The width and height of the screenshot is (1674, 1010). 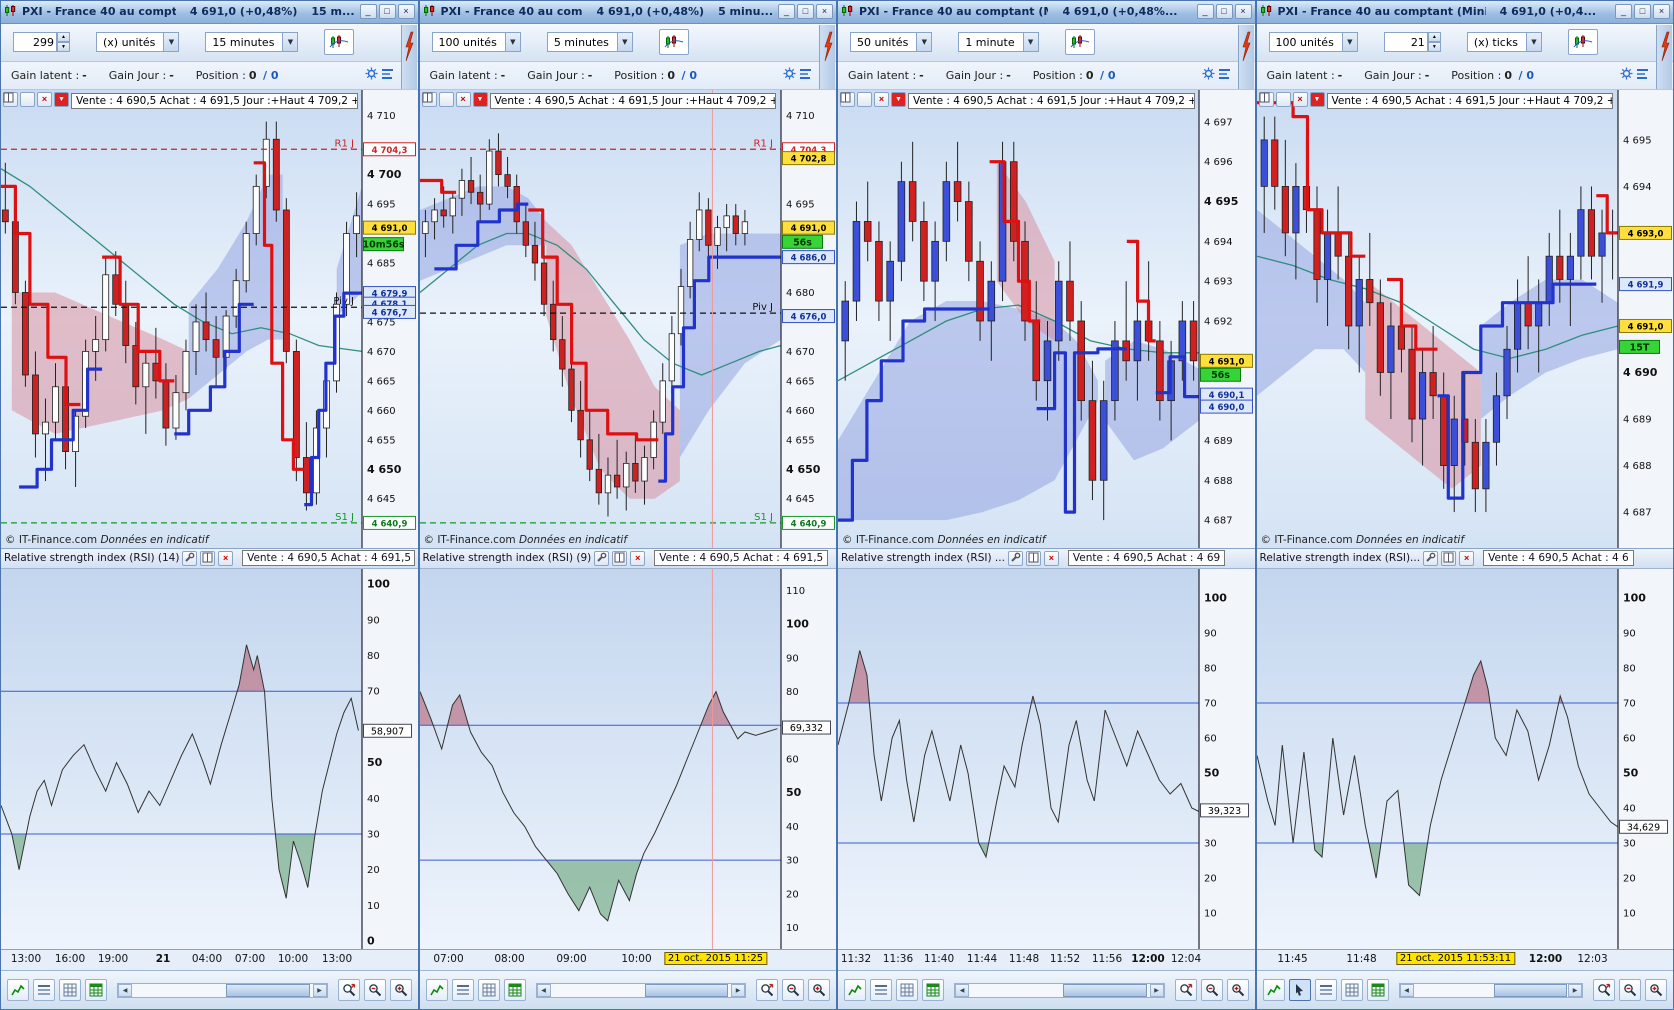 I want to click on spin-up-icon: ▲, so click(x=1434, y=37).